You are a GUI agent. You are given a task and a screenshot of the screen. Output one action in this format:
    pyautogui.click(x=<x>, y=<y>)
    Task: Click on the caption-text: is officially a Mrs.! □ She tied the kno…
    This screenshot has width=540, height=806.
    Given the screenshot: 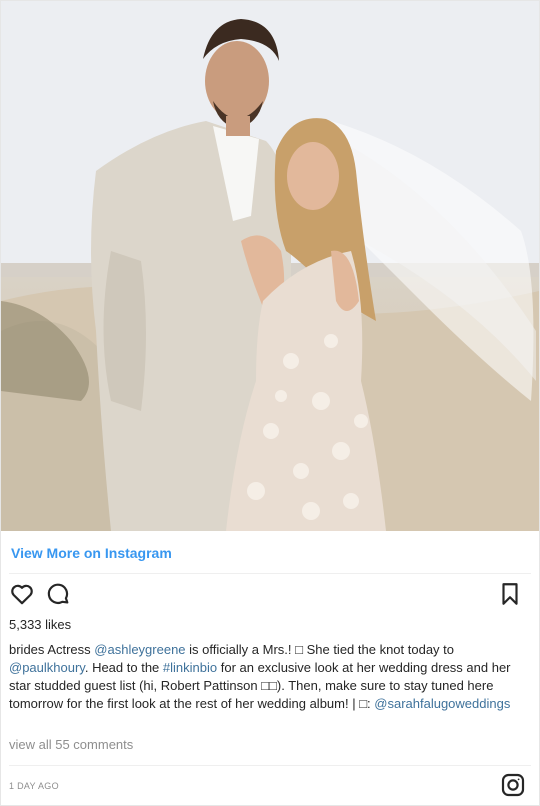 What is the action you would take?
    pyautogui.click(x=320, y=649)
    